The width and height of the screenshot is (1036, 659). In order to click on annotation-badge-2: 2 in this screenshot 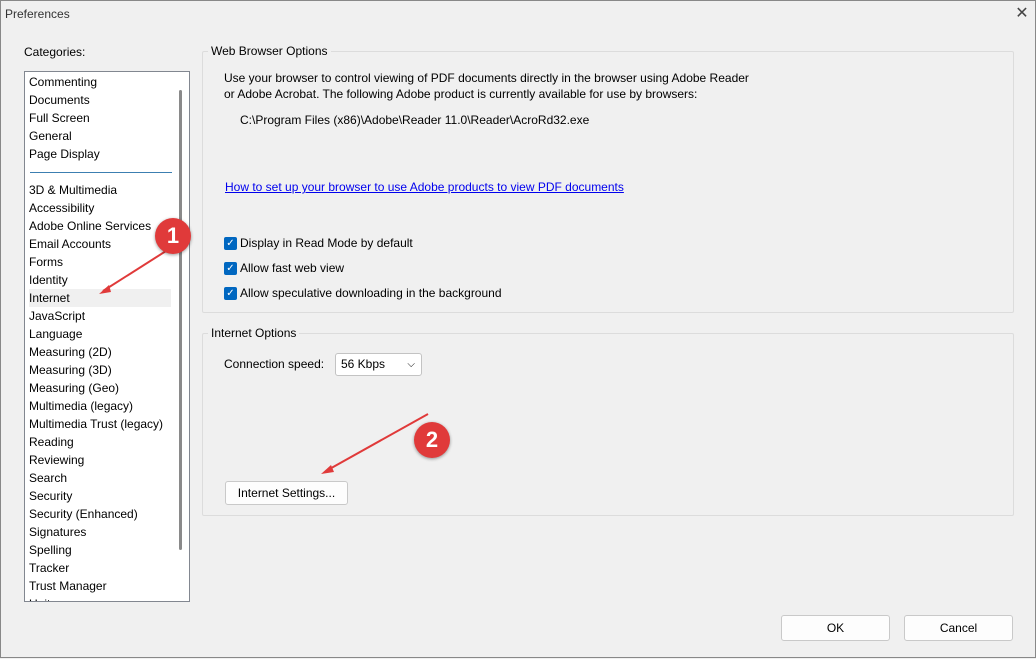, I will do `click(432, 440)`.